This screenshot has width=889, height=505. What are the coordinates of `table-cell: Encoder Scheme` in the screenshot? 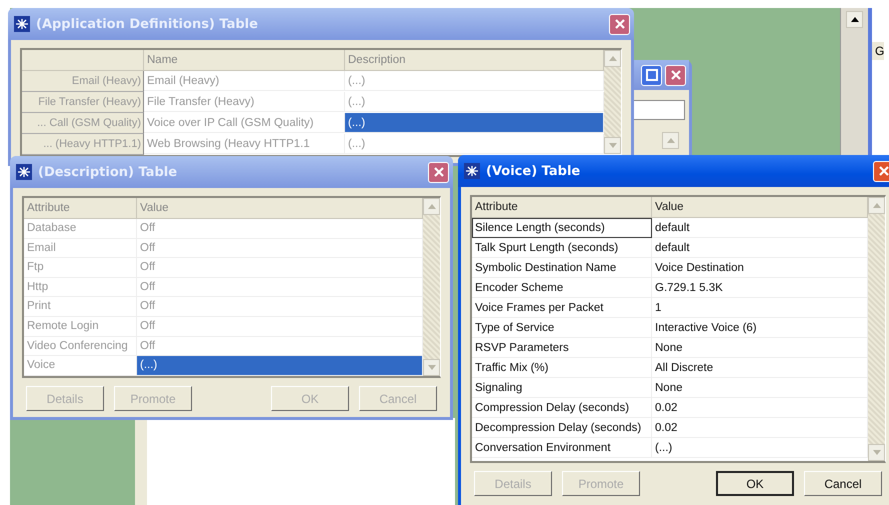 It's located at (562, 288).